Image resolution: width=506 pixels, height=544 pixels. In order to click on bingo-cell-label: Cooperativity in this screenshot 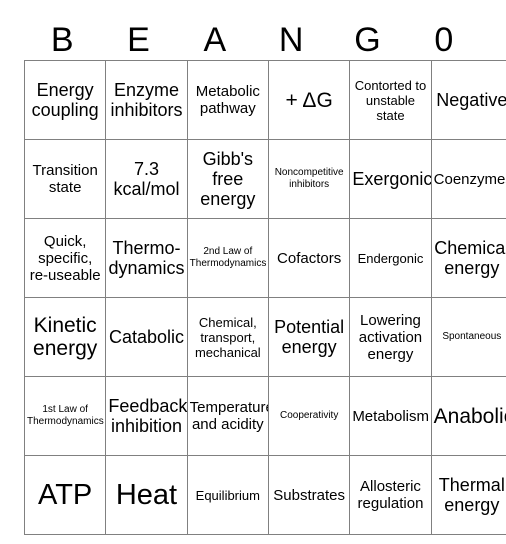, I will do `click(309, 415)`.